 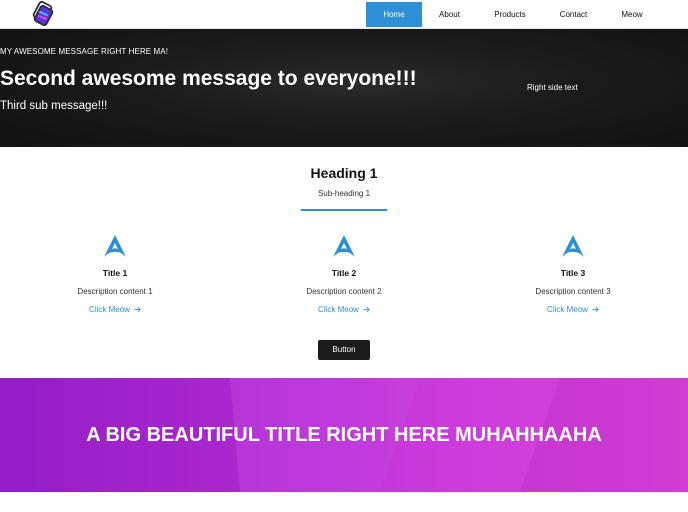 What do you see at coordinates (573, 14) in the screenshot?
I see `nav-link-contact: Contact` at bounding box center [573, 14].